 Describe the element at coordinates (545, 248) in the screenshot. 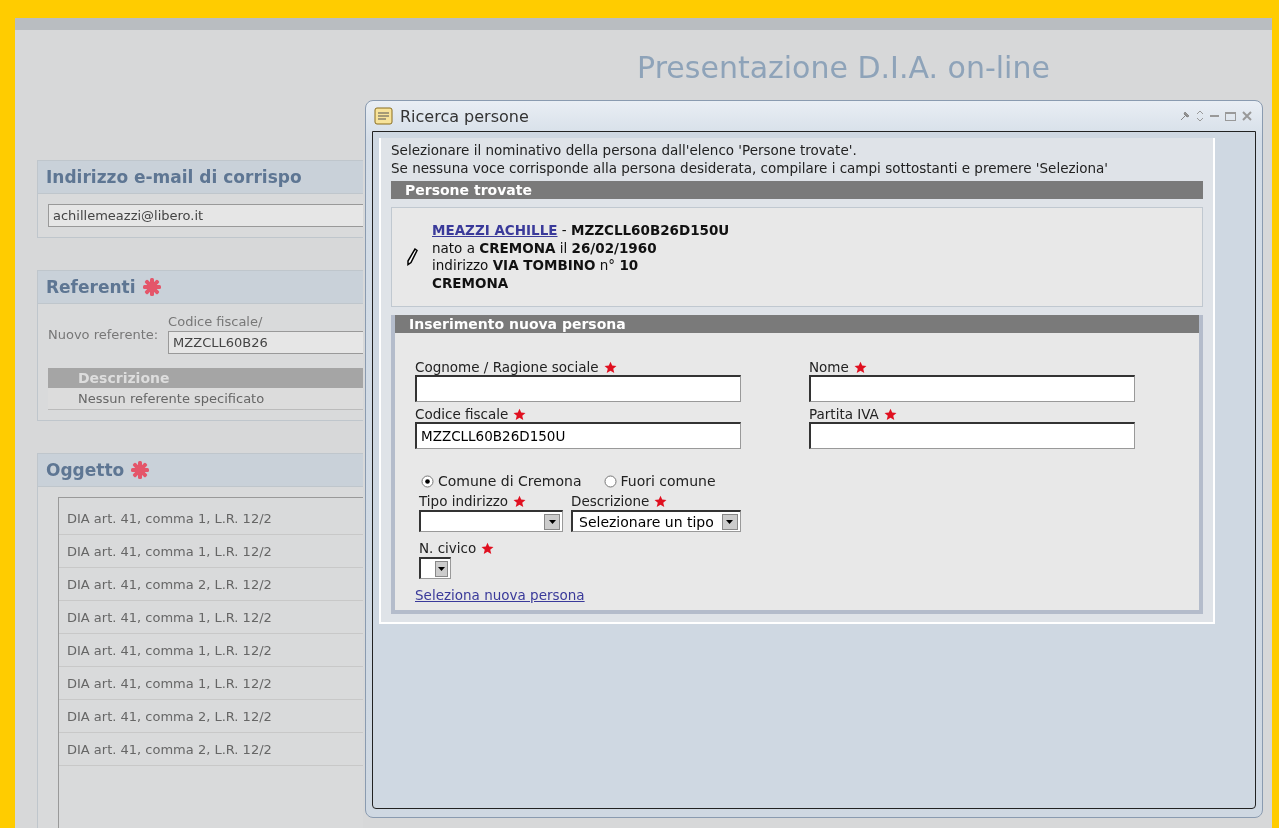

I see `person-detail: nato a CREMONA il 26/02/1960` at that location.